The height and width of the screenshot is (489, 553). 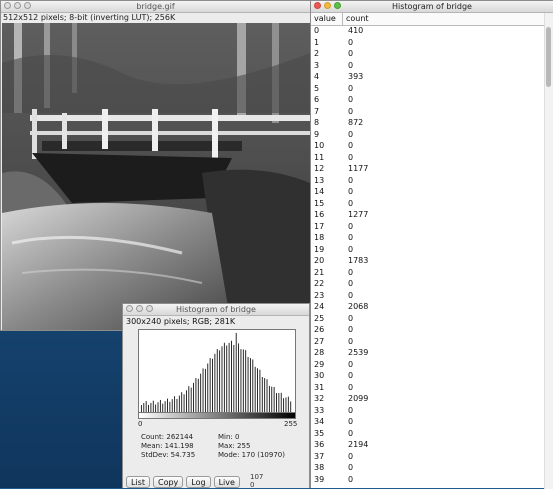 What do you see at coordinates (319, 272) in the screenshot?
I see `value-cell: 21` at bounding box center [319, 272].